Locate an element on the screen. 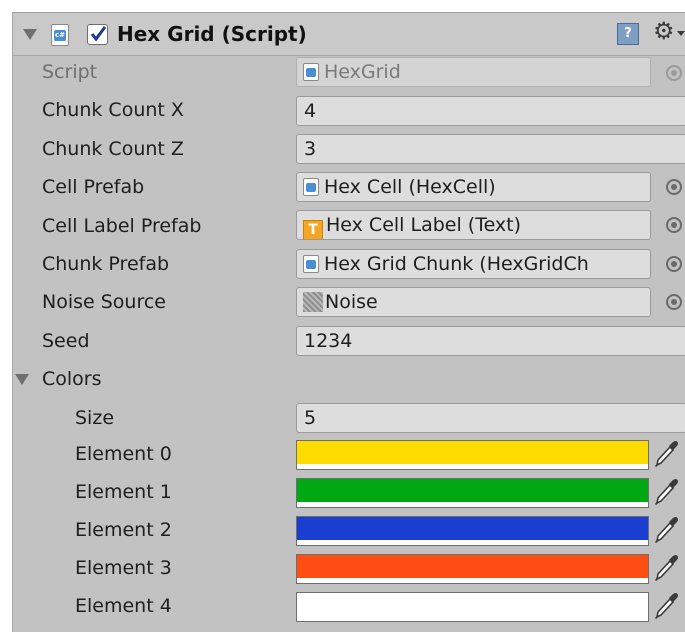 This screenshot has width=685, height=632. chunk-prefab-field: Hex Grid Chunk (HexGridCh is located at coordinates (473, 264).